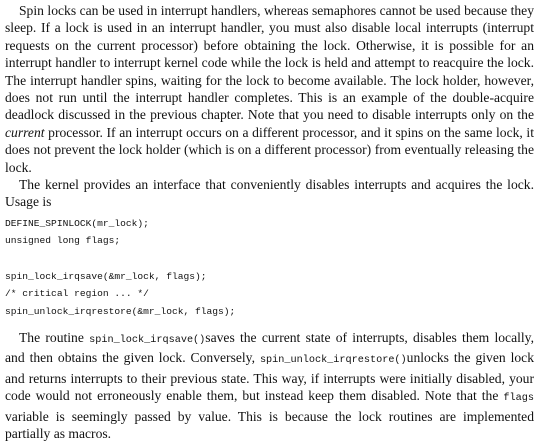 This screenshot has height=442, width=540. I want to click on emphasis-current: current, so click(25, 132).